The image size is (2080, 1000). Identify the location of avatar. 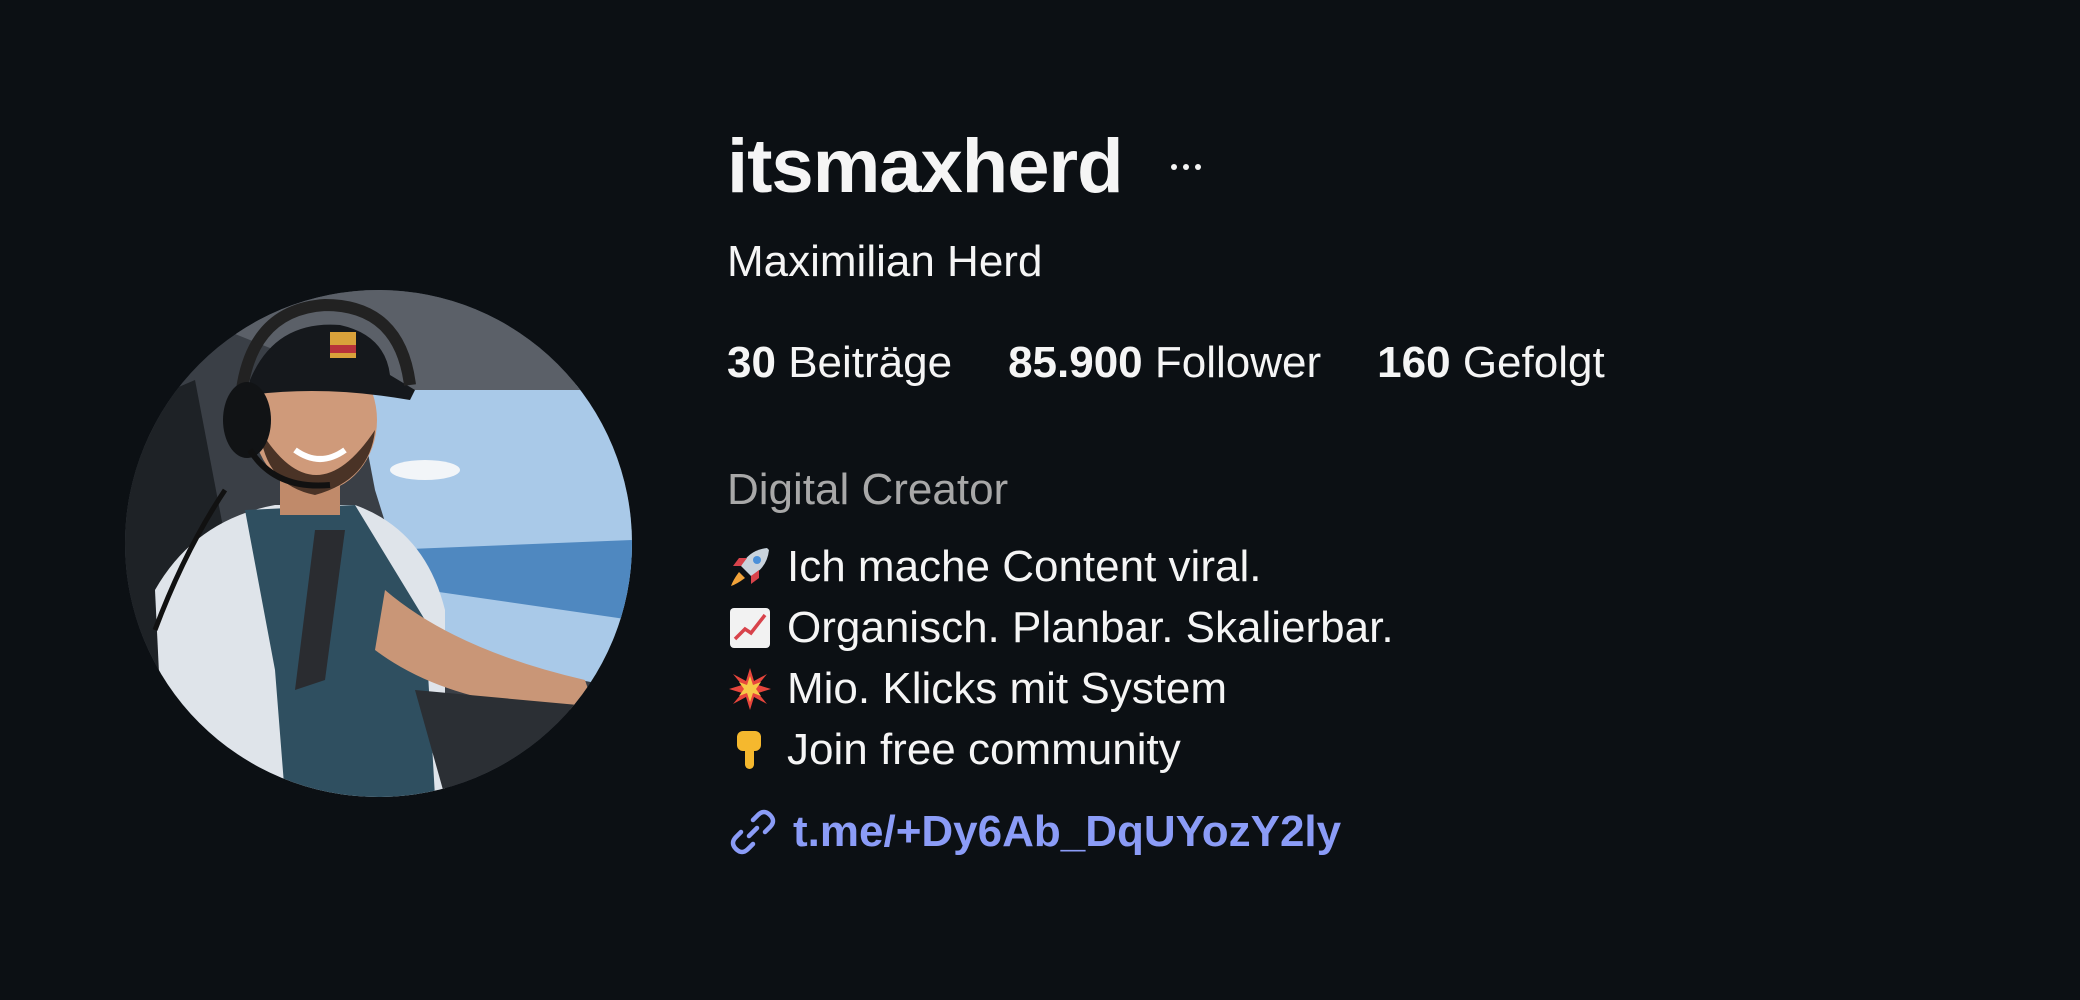
(378, 543).